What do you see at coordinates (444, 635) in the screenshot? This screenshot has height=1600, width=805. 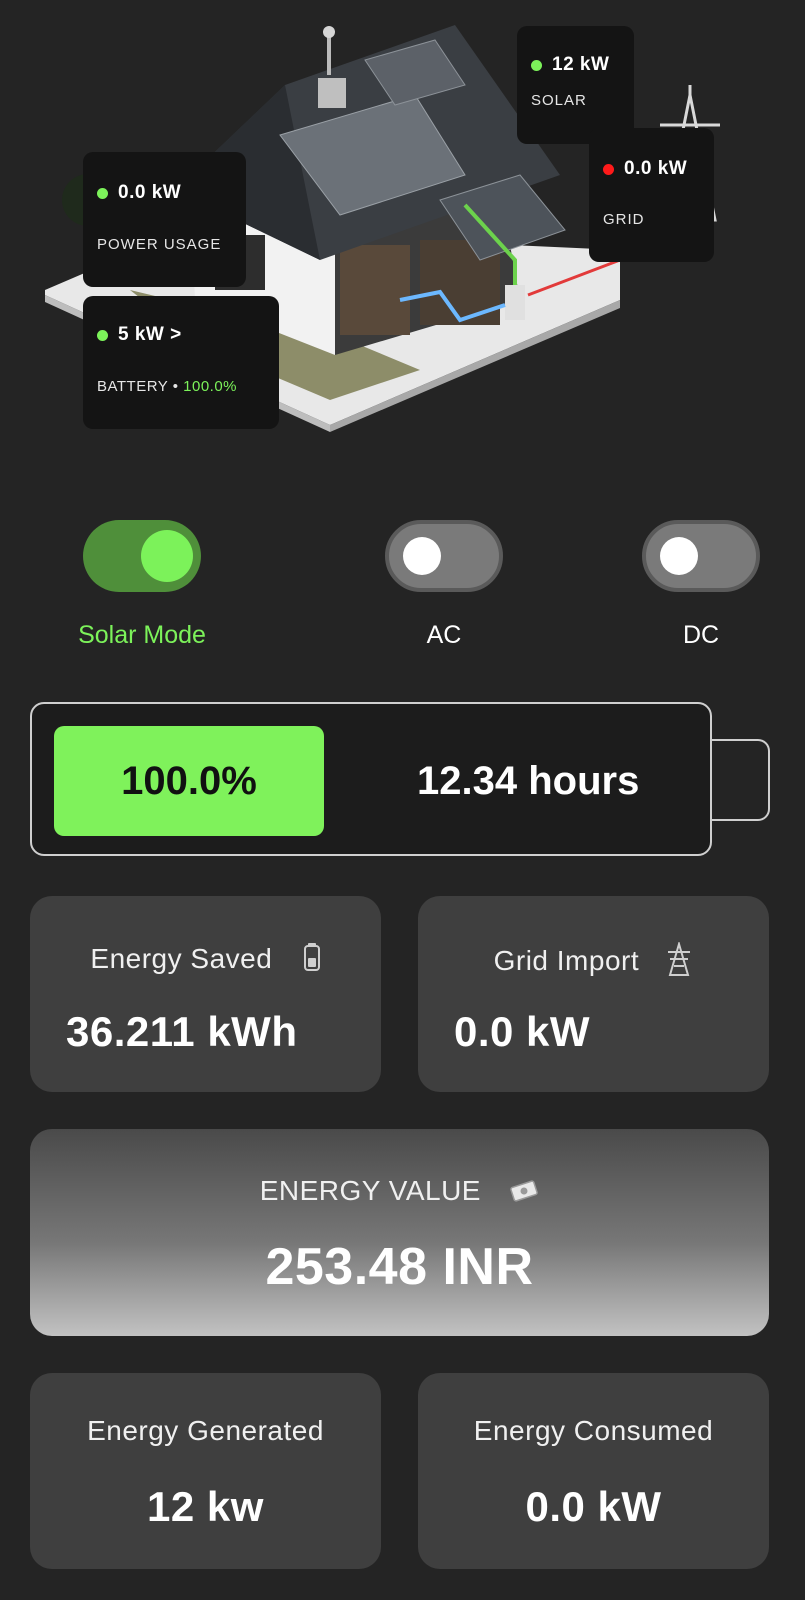 I see `ac-label: AC` at bounding box center [444, 635].